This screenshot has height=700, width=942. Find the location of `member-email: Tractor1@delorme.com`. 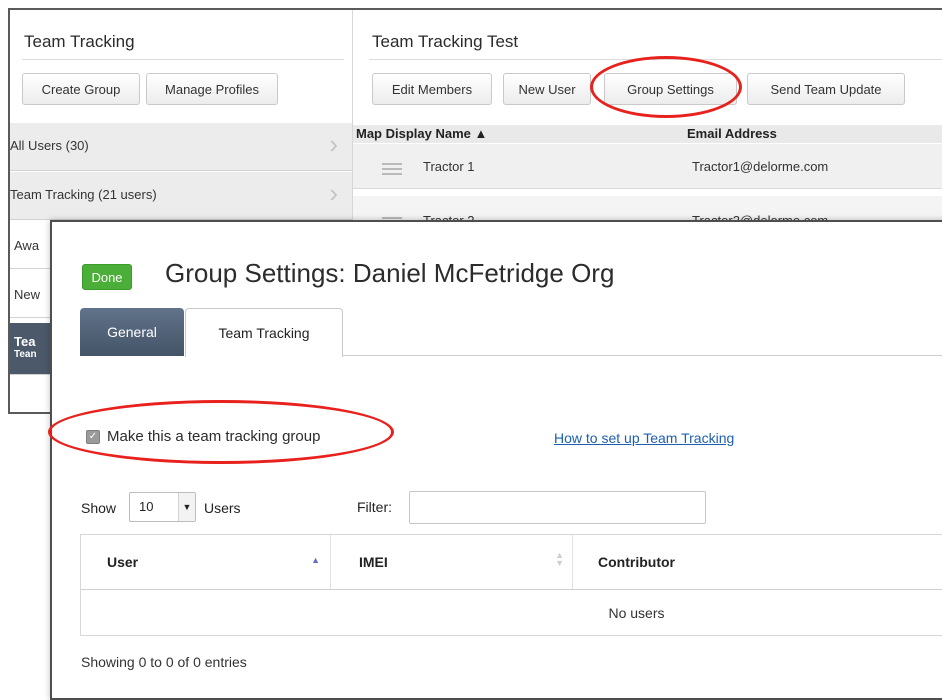

member-email: Tractor1@delorme.com is located at coordinates (760, 166).